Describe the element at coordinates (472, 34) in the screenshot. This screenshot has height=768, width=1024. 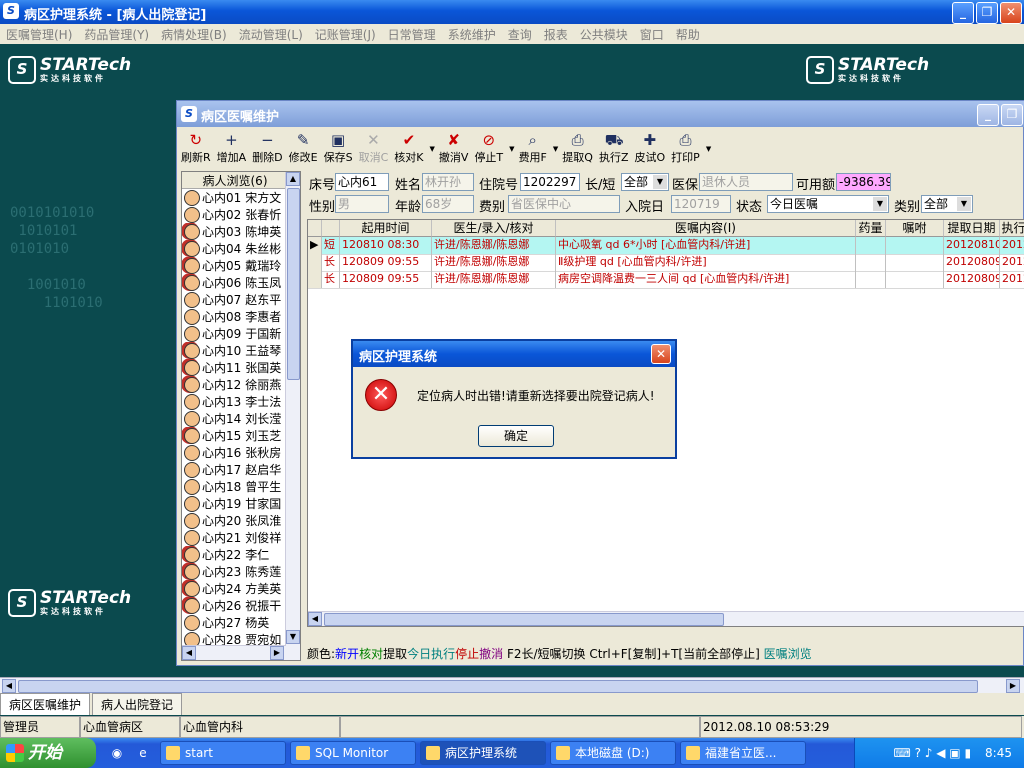
I see `menu-item-6: 系统维护` at that location.